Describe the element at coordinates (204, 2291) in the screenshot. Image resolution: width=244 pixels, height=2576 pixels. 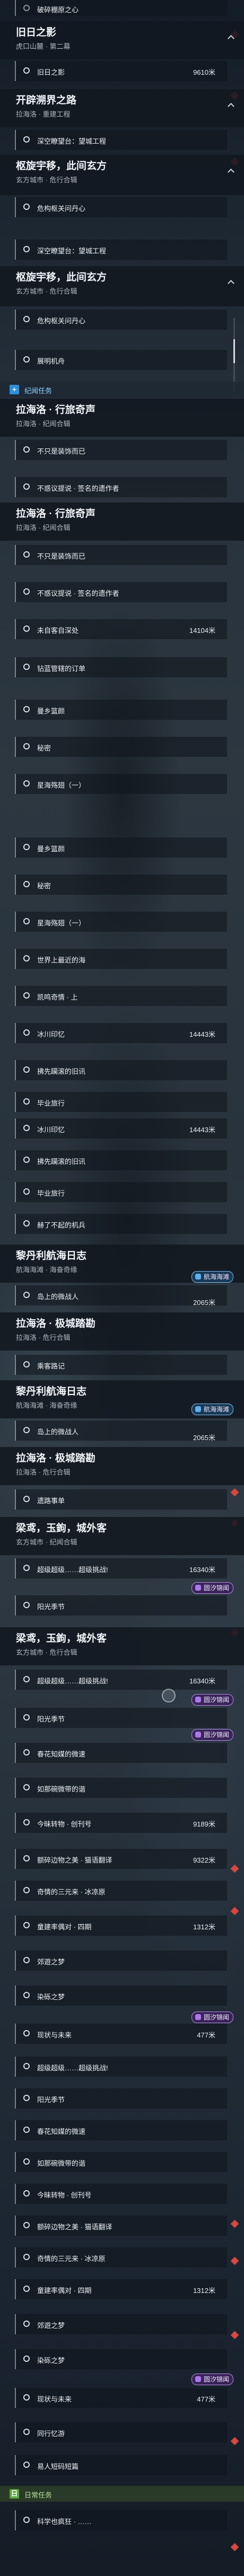
I see `distance-label: 1312米` at that location.